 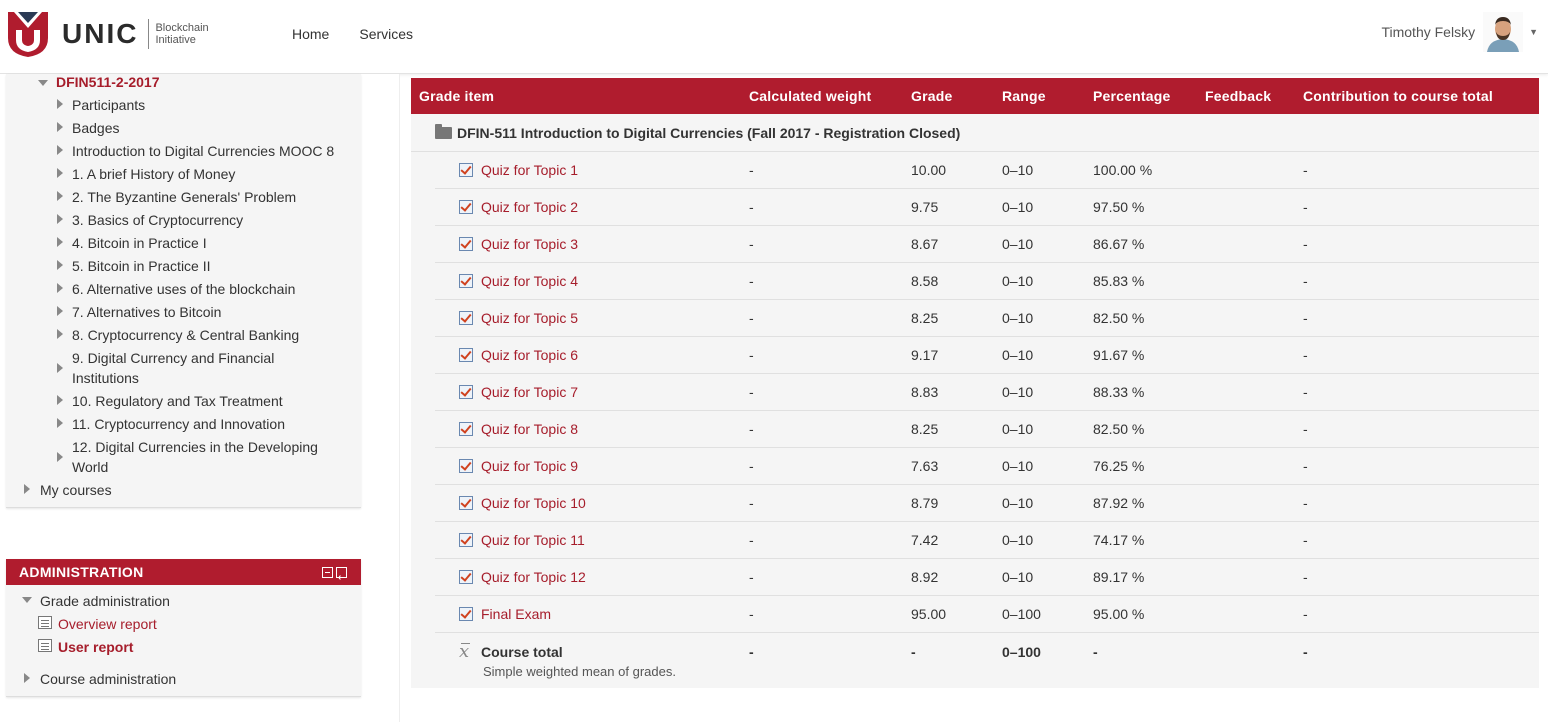 What do you see at coordinates (107, 624) in the screenshot?
I see `overview-report-link: Overview report` at bounding box center [107, 624].